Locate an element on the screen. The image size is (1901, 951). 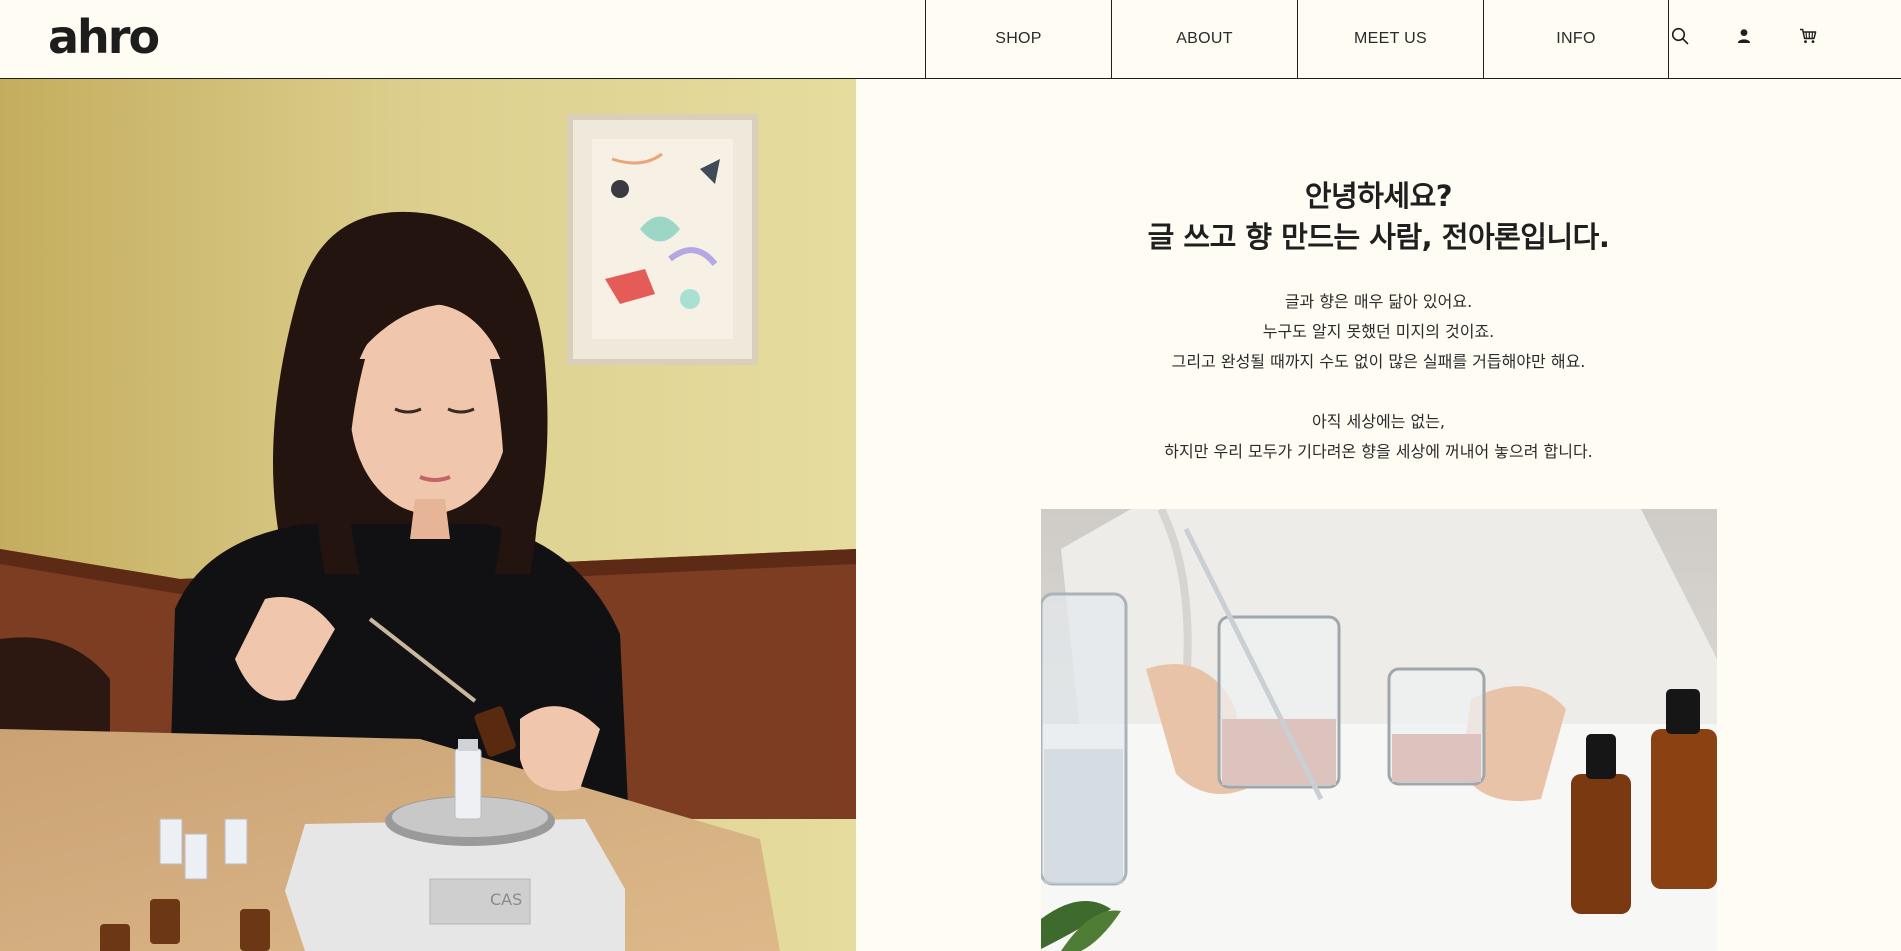
nav-about: ABOUT is located at coordinates (1204, 39).